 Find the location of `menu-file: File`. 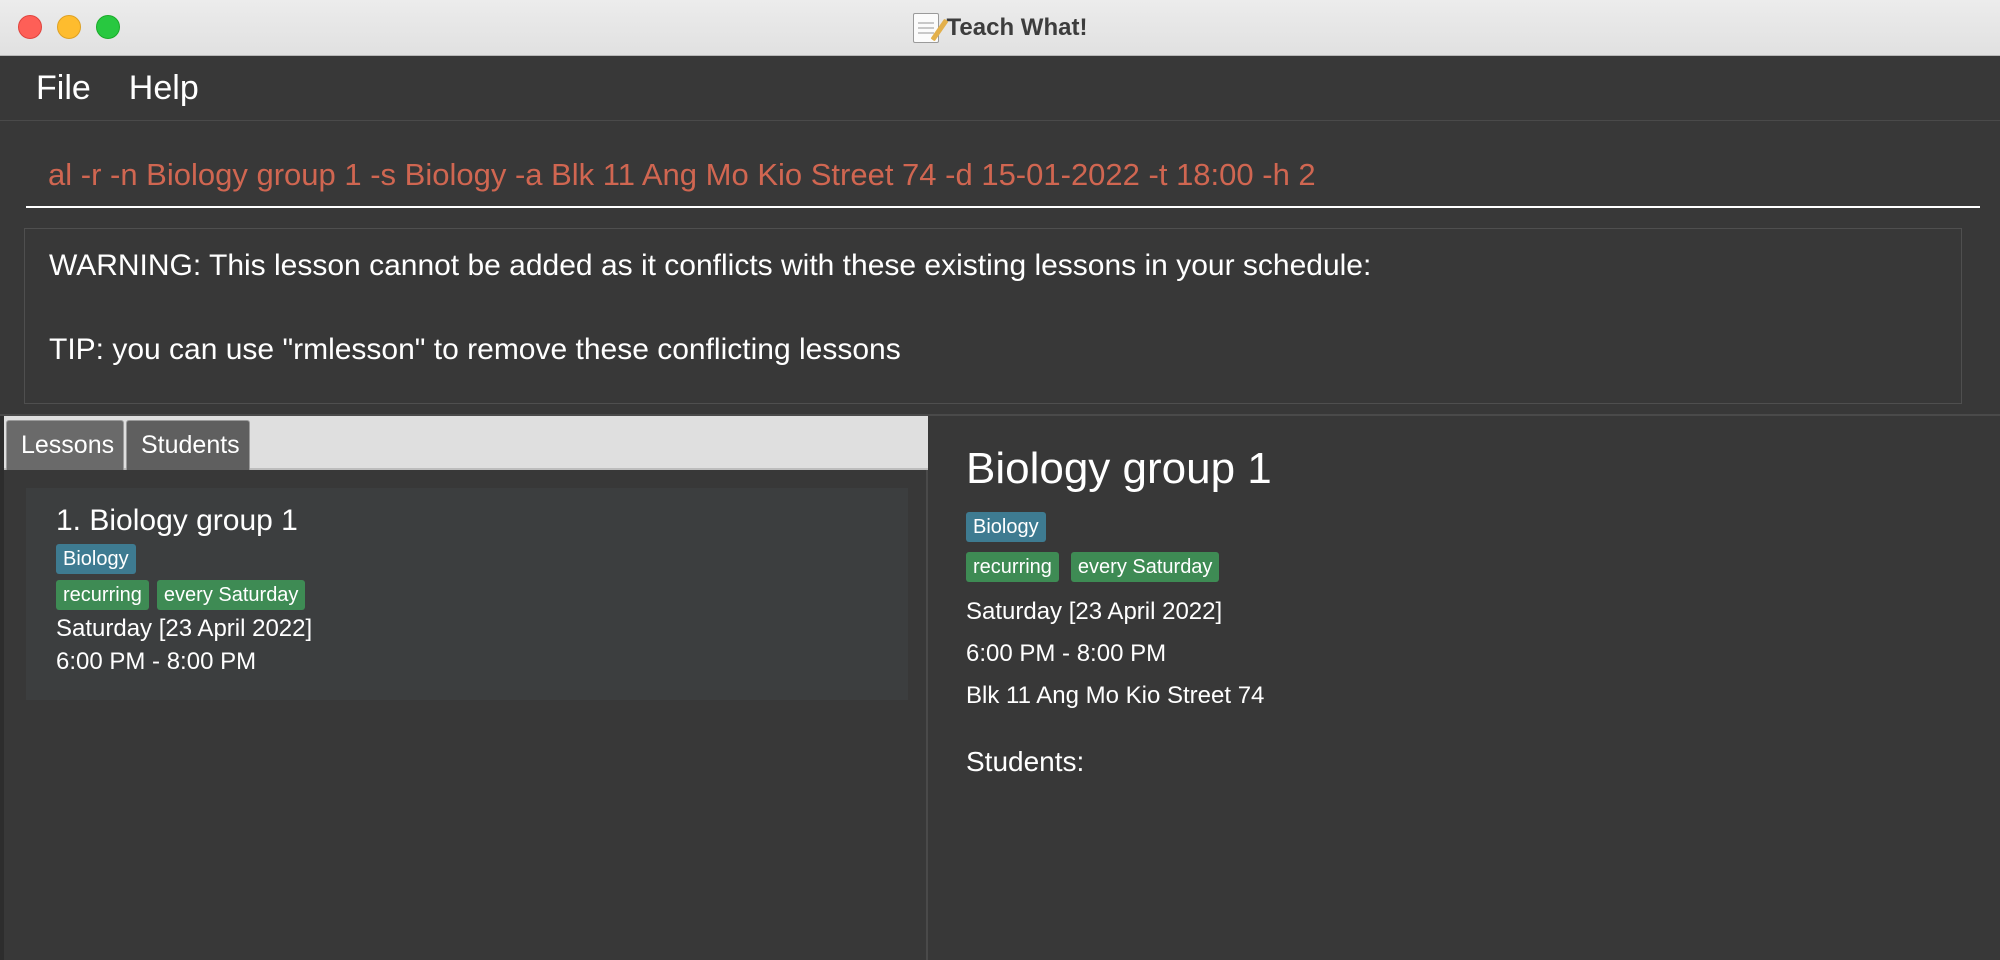

menu-file: File is located at coordinates (63, 88).